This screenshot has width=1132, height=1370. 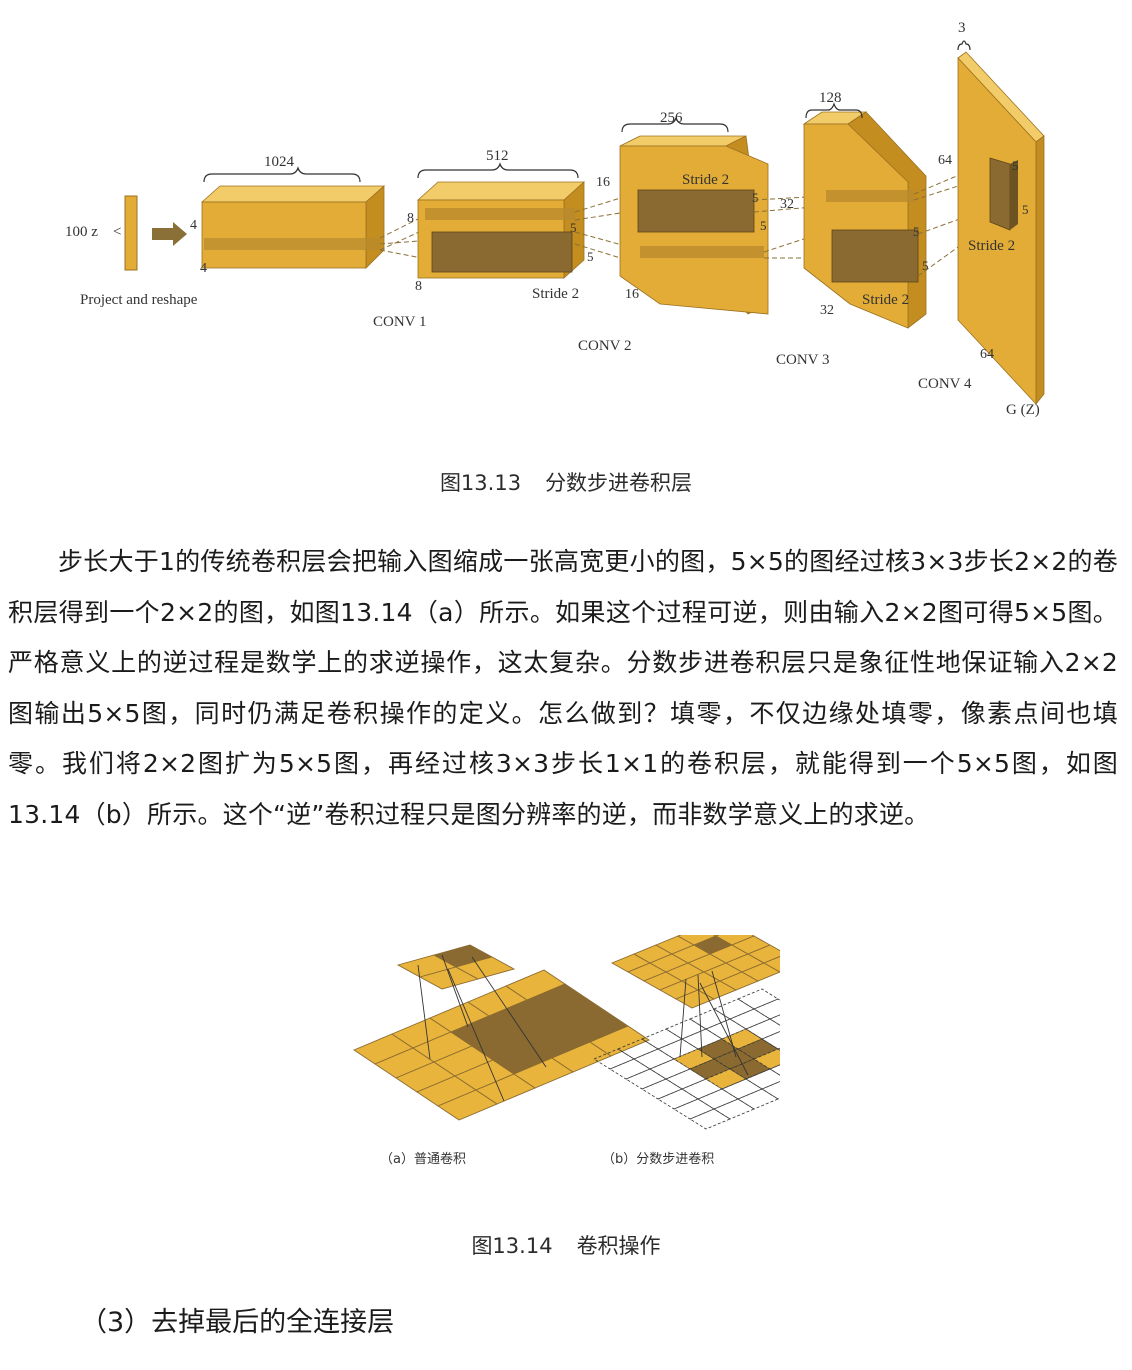 I want to click on label-64-side: 64, so click(x=945, y=160).